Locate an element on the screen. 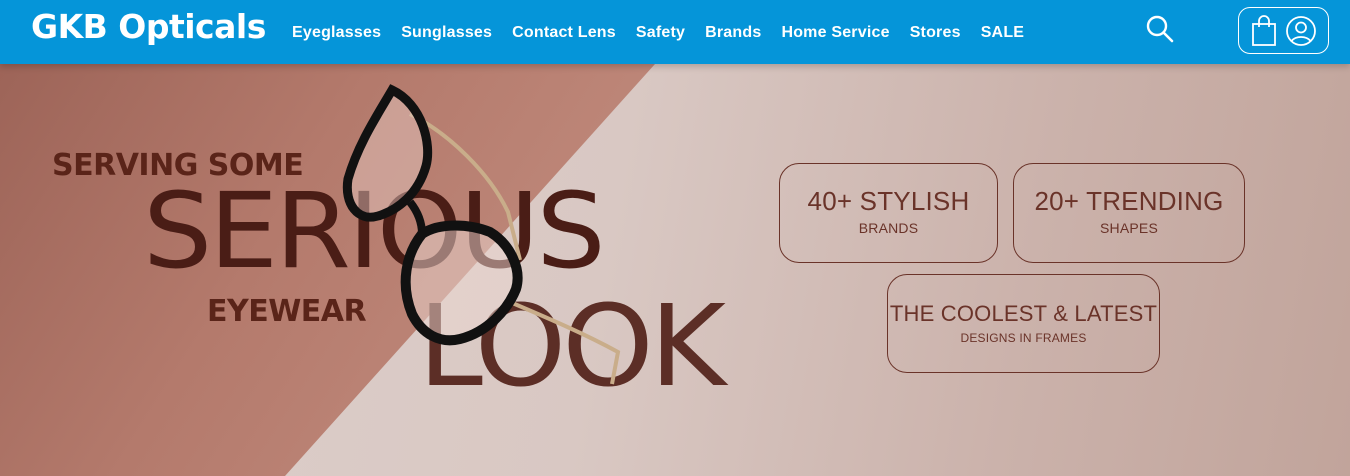 This screenshot has height=476, width=1350. feature-subtitle: DESIGNS IN FRAMES is located at coordinates (1023, 338).